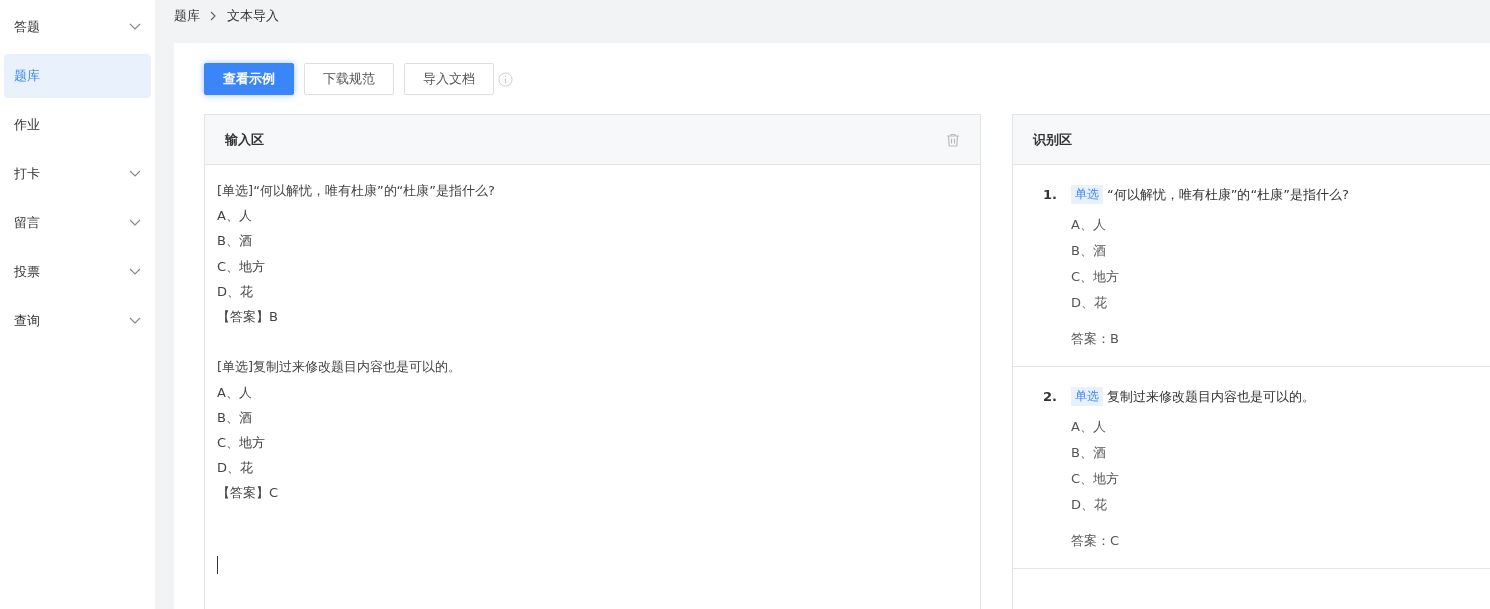 The image size is (1490, 609). What do you see at coordinates (77, 272) in the screenshot?
I see `sidebar-item: 投票` at bounding box center [77, 272].